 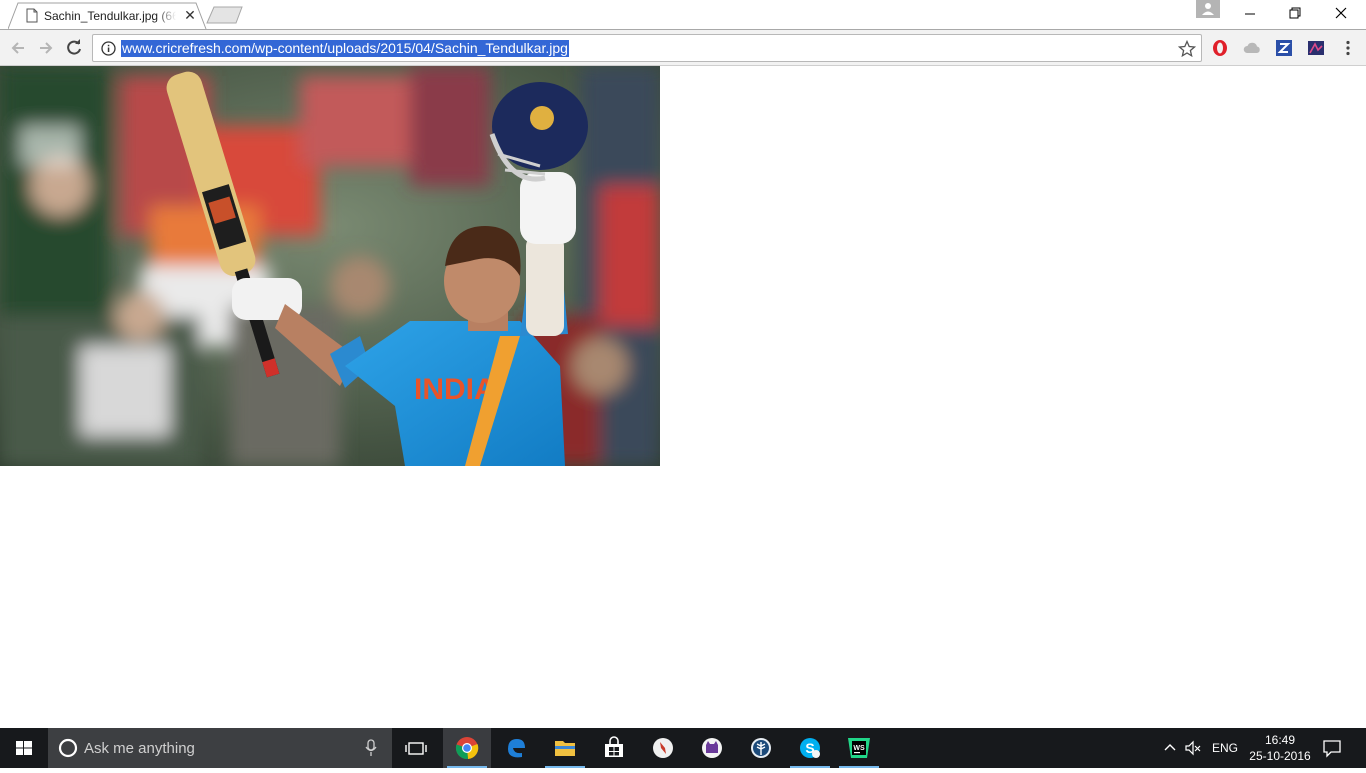 What do you see at coordinates (1252, 48) in the screenshot?
I see `cloud-icon` at bounding box center [1252, 48].